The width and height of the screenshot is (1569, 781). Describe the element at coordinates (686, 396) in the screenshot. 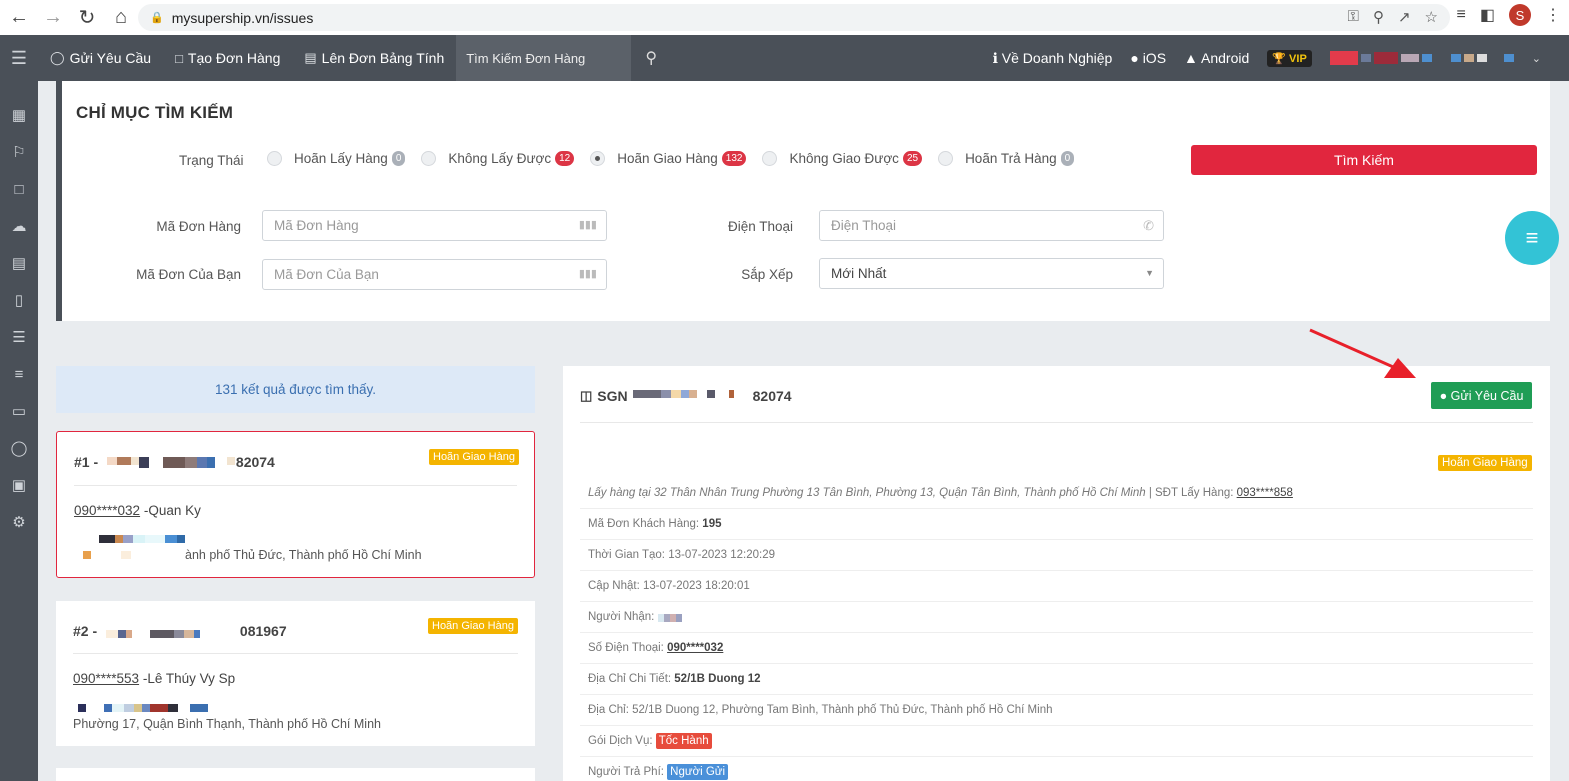

I see `detail-order-code: ◫ SGN 82074` at that location.